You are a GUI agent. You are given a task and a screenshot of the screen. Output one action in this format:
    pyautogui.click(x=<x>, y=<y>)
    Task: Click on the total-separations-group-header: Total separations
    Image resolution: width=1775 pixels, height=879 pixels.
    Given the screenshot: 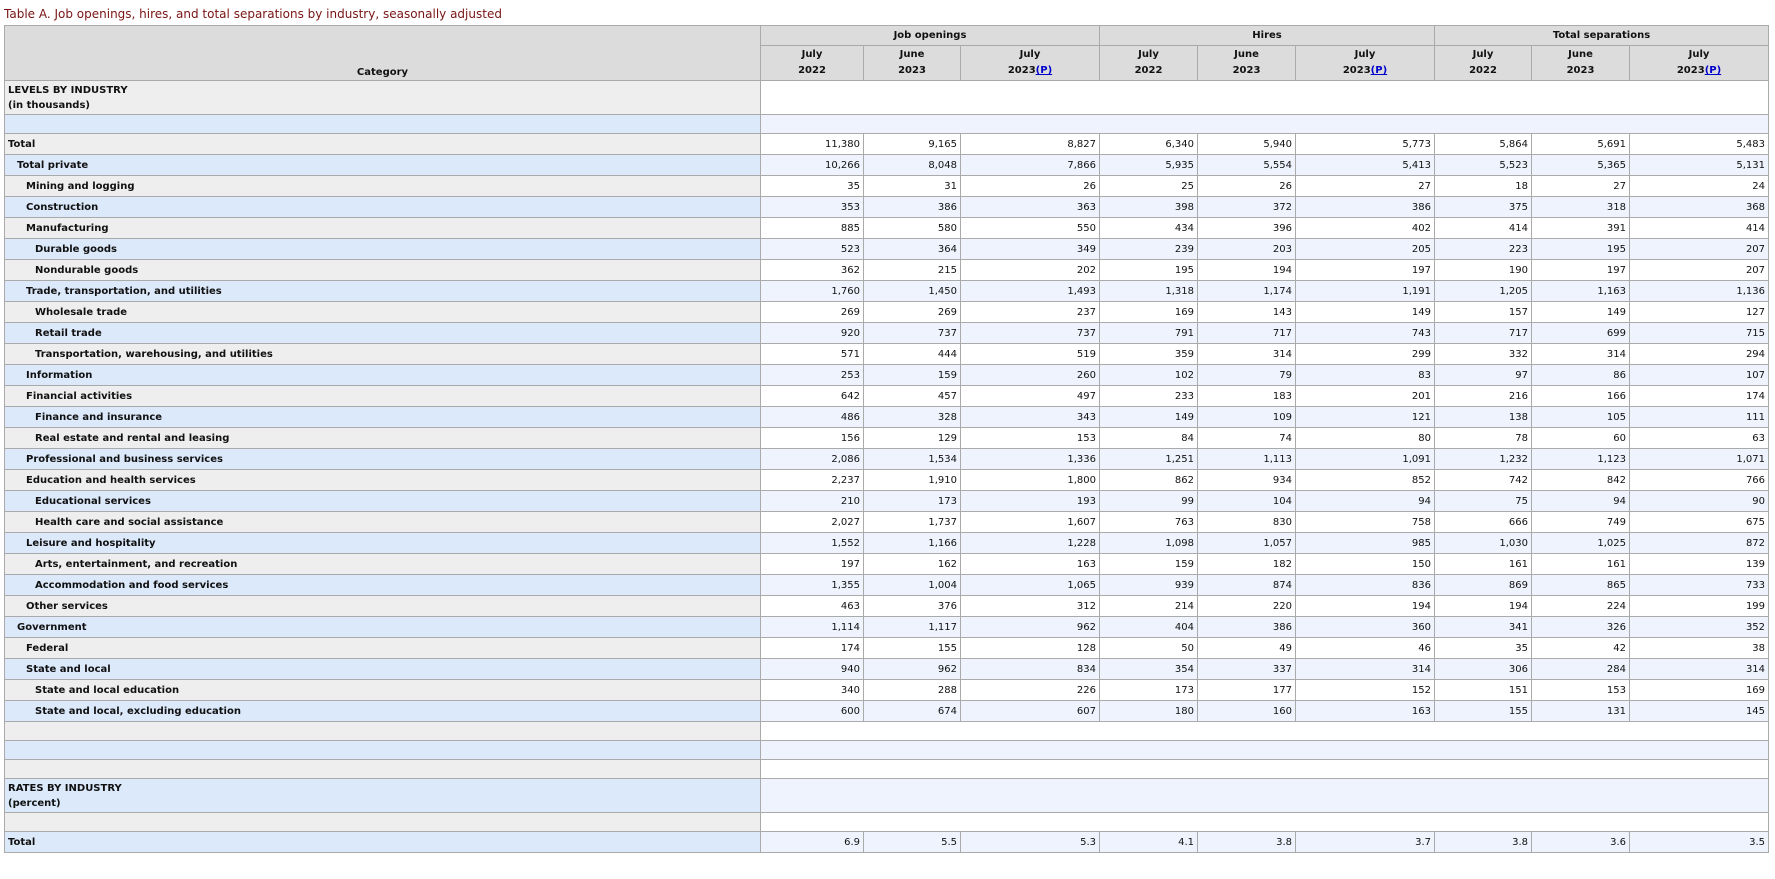 What is the action you would take?
    pyautogui.click(x=1601, y=35)
    